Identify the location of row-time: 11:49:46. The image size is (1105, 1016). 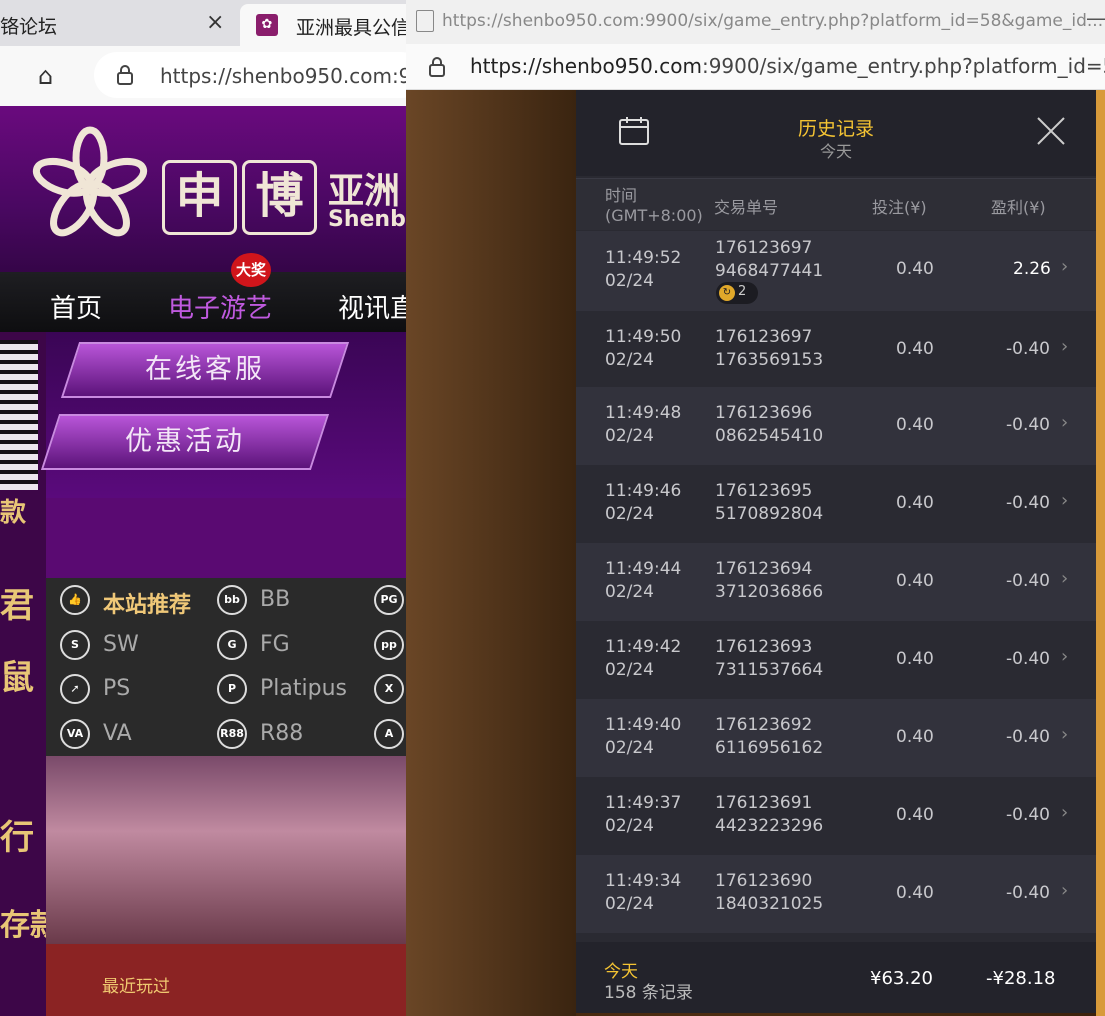
(643, 491).